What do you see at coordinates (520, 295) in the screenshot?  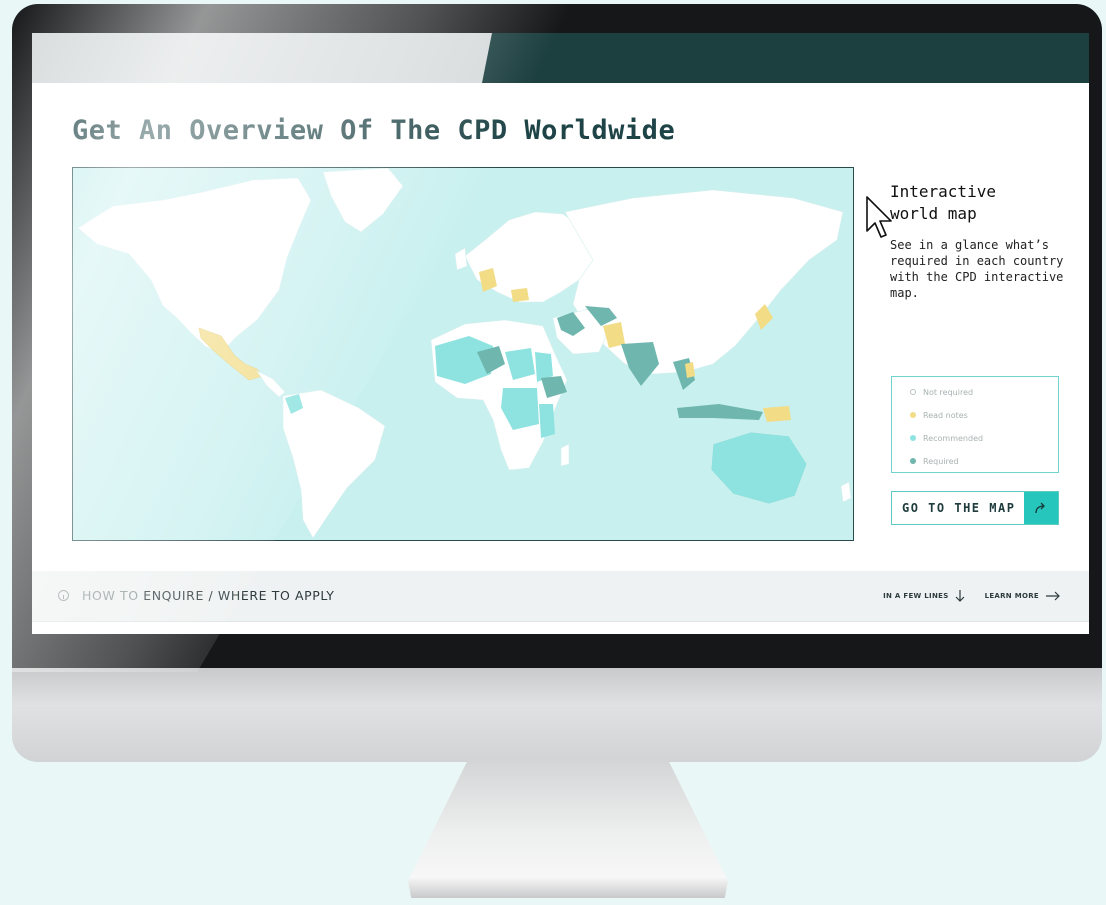 I see `romania` at bounding box center [520, 295].